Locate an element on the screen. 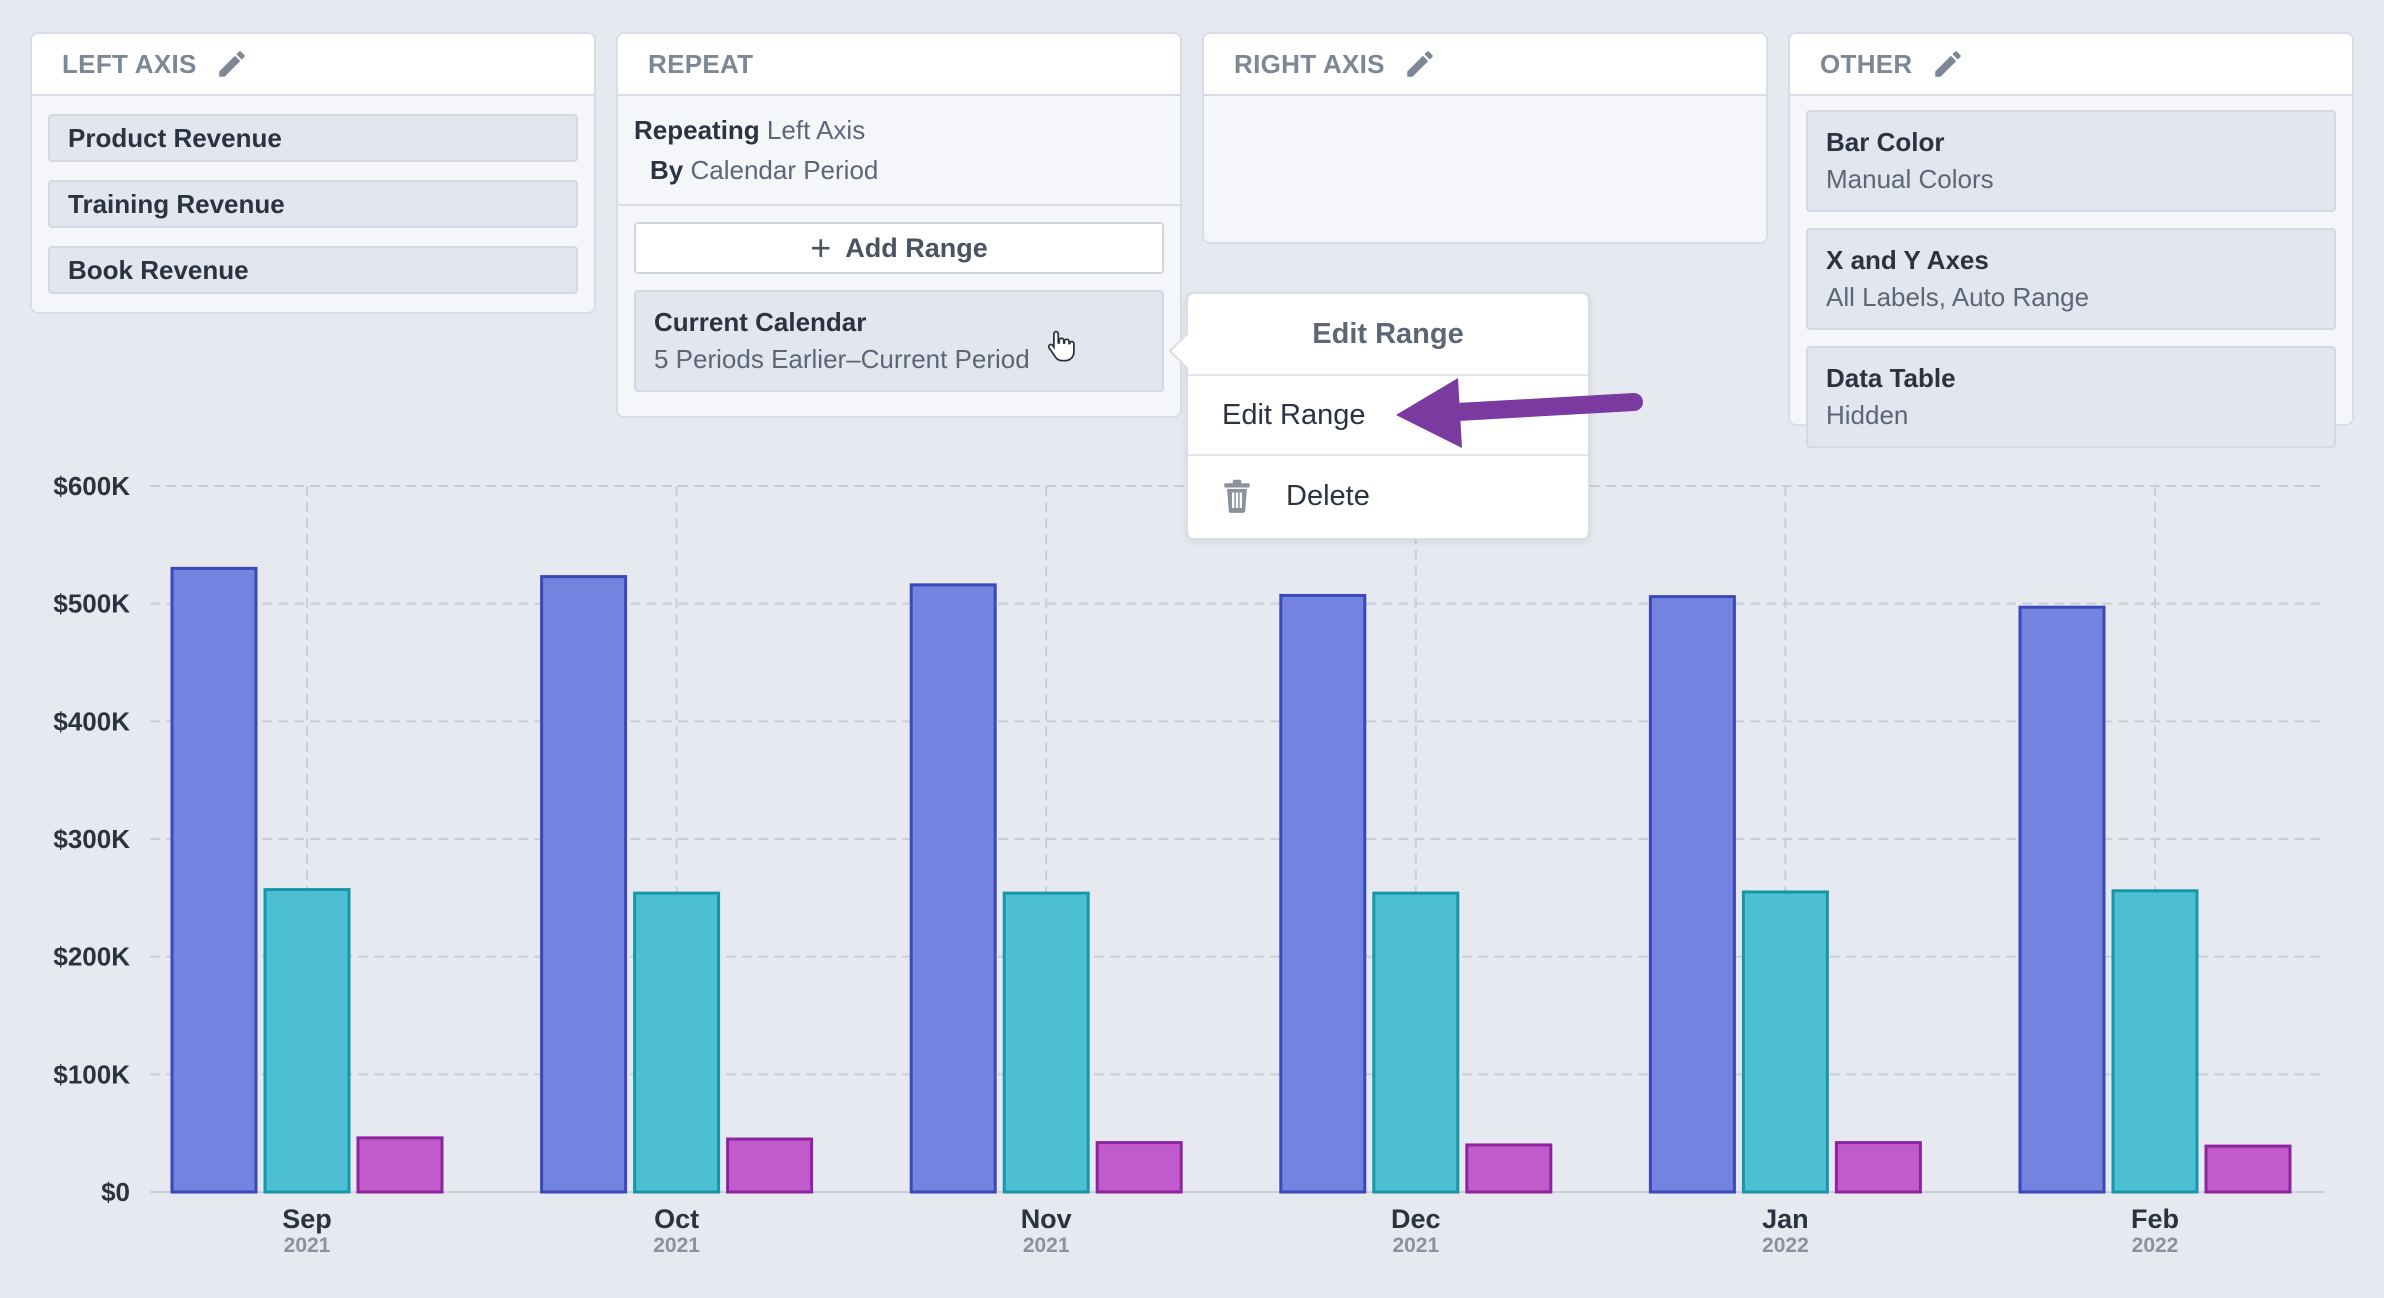  menu-item-label: Edit Range is located at coordinates (1294, 414).